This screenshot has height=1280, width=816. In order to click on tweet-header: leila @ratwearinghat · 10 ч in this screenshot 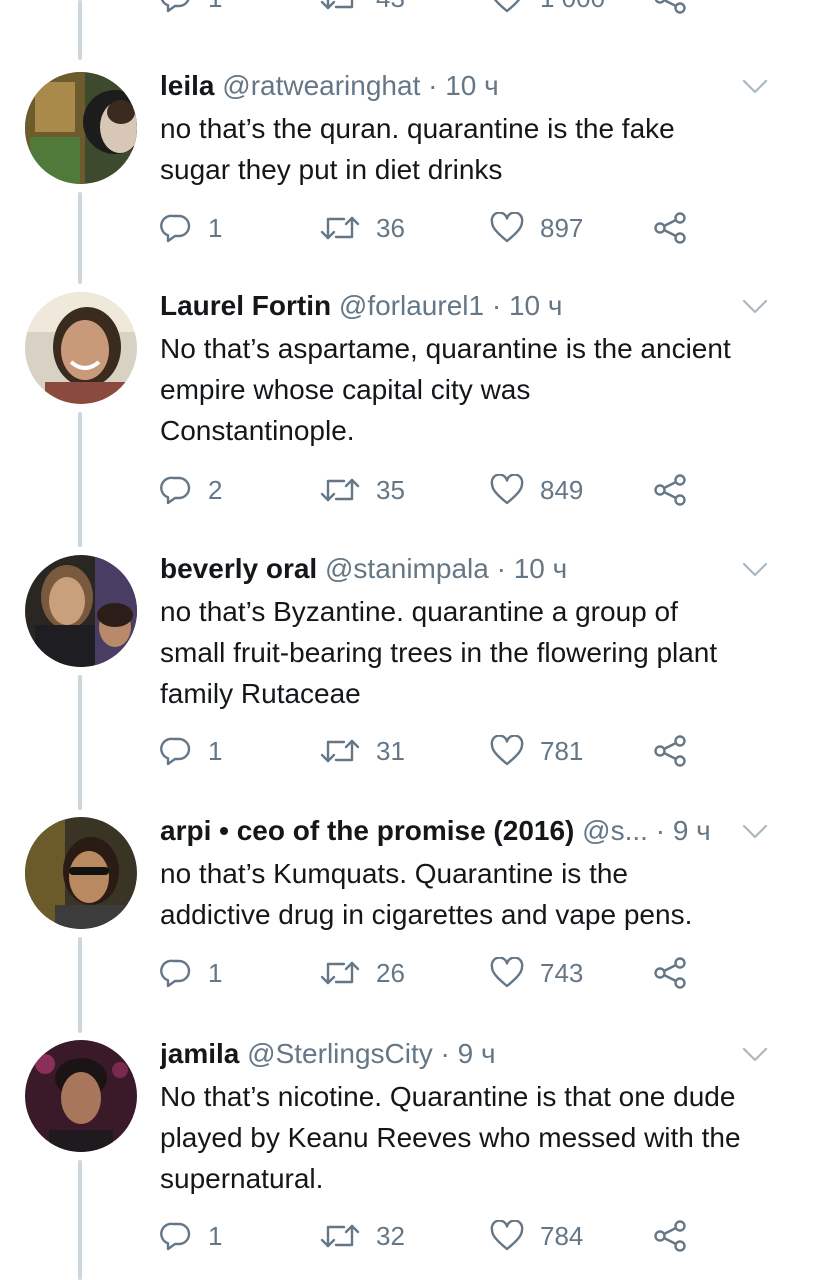, I will do `click(478, 86)`.